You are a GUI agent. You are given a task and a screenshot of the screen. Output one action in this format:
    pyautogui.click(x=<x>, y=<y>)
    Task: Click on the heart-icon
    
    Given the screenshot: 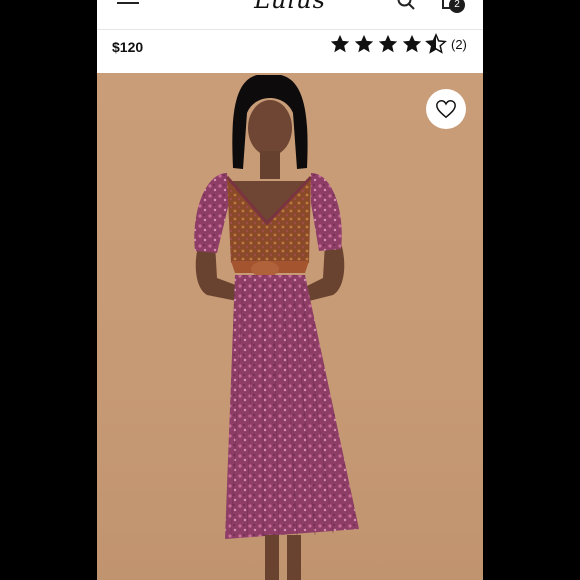 What is the action you would take?
    pyautogui.click(x=446, y=109)
    